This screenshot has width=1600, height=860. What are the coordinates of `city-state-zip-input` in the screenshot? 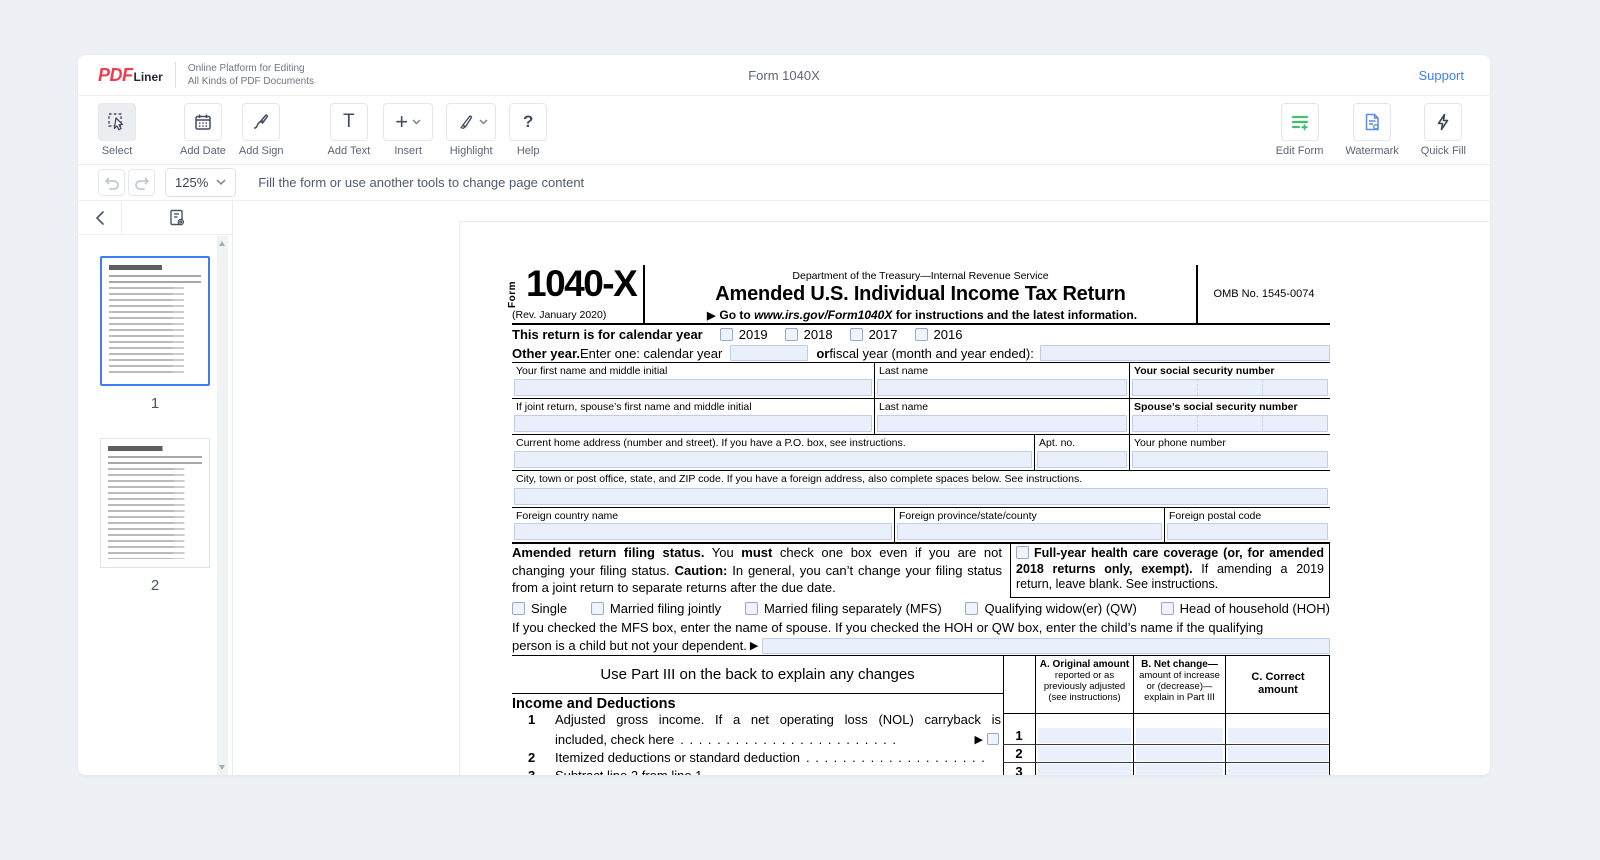 It's located at (921, 496).